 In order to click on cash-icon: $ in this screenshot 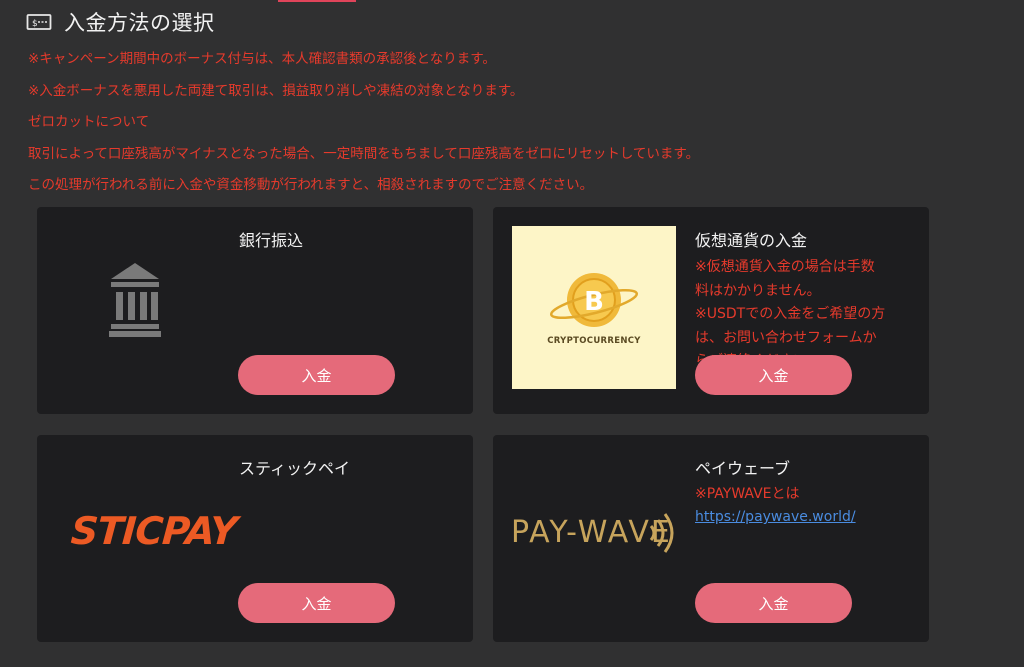, I will do `click(39, 22)`.